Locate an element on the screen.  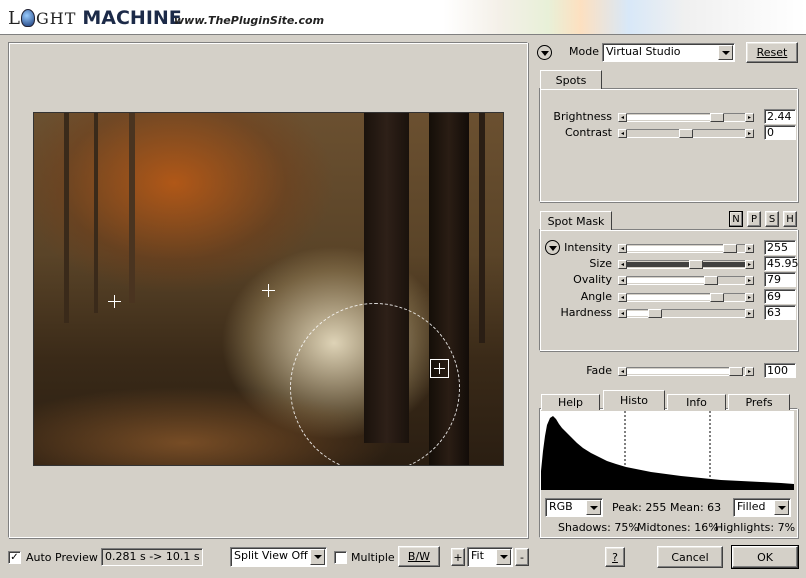
slider-value-field: 100 is located at coordinates (780, 370).